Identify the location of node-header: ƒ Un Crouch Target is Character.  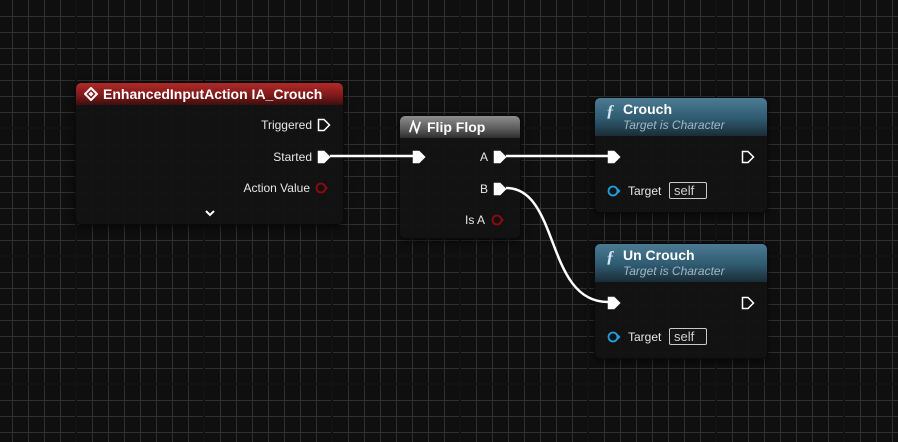
(681, 263).